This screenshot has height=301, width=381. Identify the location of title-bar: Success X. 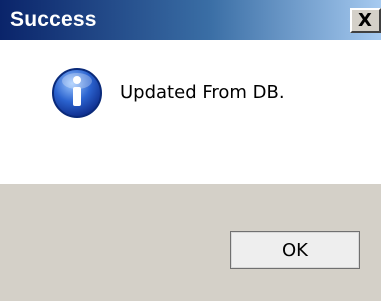
(190, 20).